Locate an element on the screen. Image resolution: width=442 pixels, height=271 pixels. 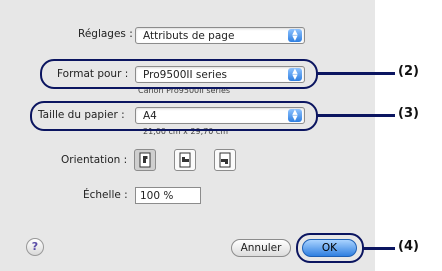
scale-label: Échelle : is located at coordinates (105, 195).